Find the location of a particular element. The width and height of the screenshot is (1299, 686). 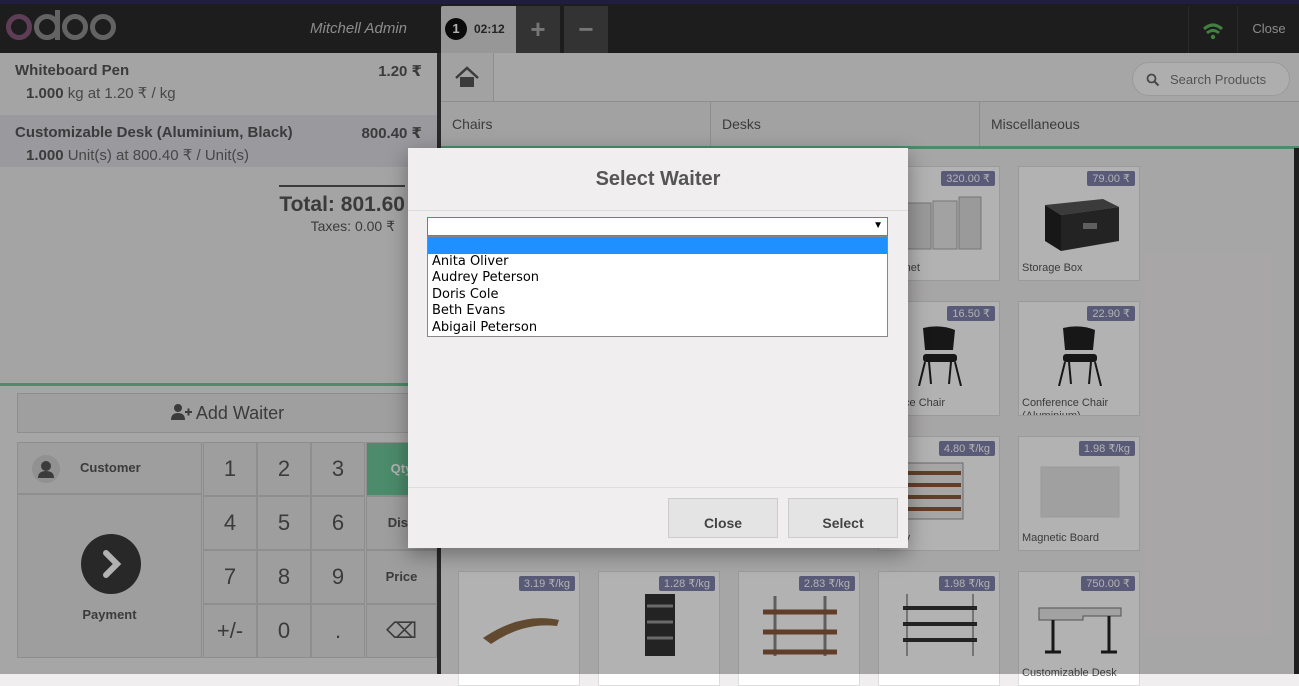

dialog-close-button: Close is located at coordinates (723, 518).